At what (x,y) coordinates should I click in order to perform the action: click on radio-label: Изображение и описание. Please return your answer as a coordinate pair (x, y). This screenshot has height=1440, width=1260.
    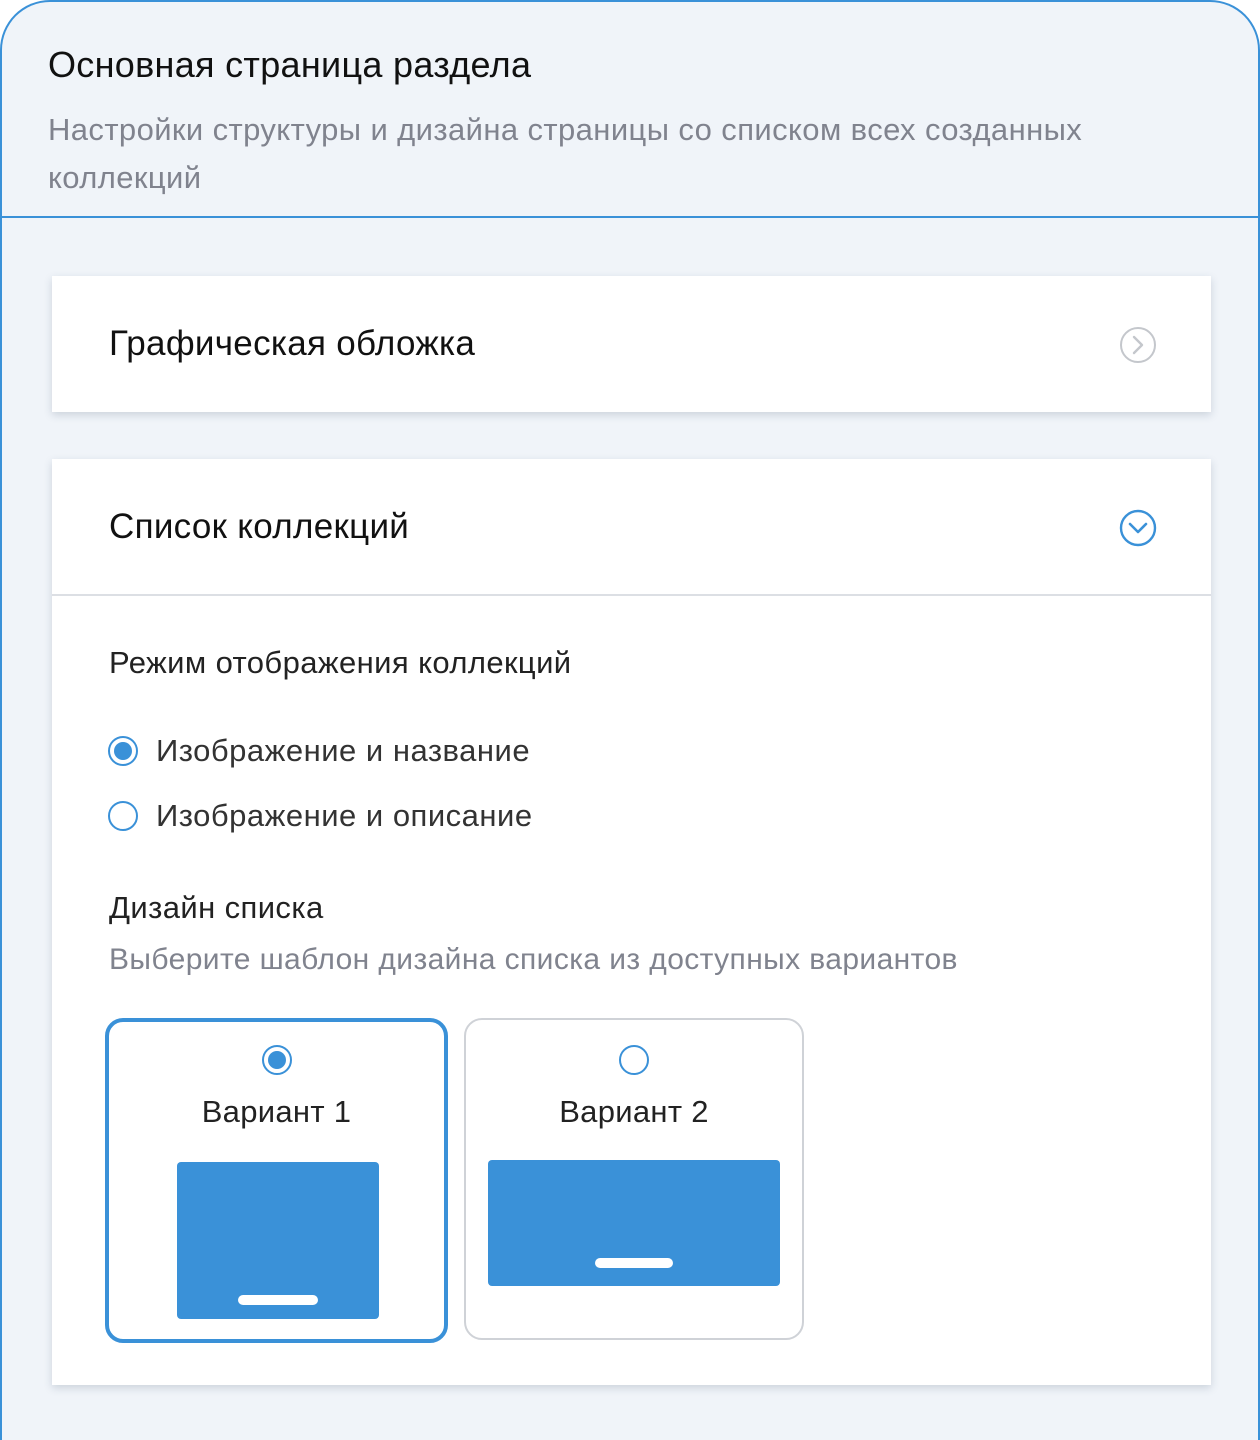
    Looking at the image, I should click on (344, 815).